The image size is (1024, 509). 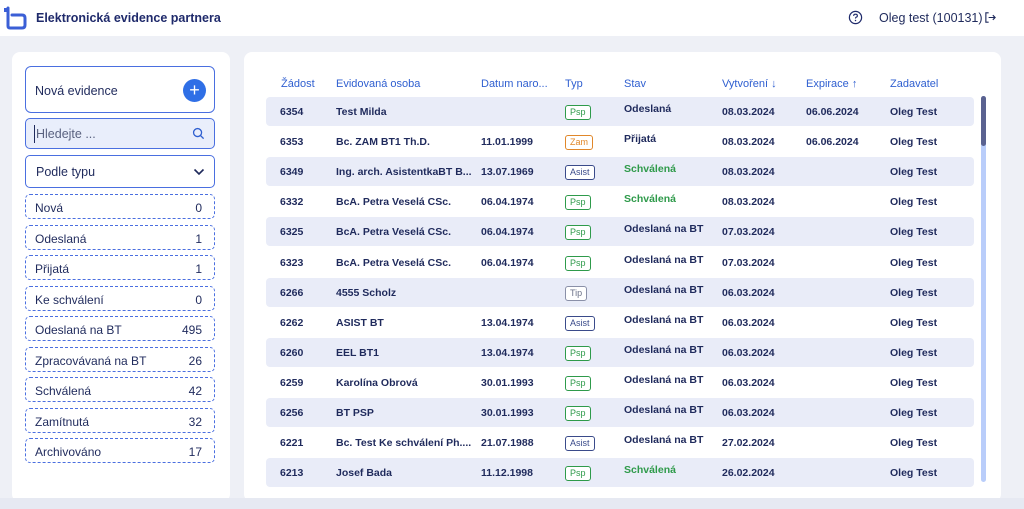 I want to click on cell-zadost: 6349, so click(x=292, y=172).